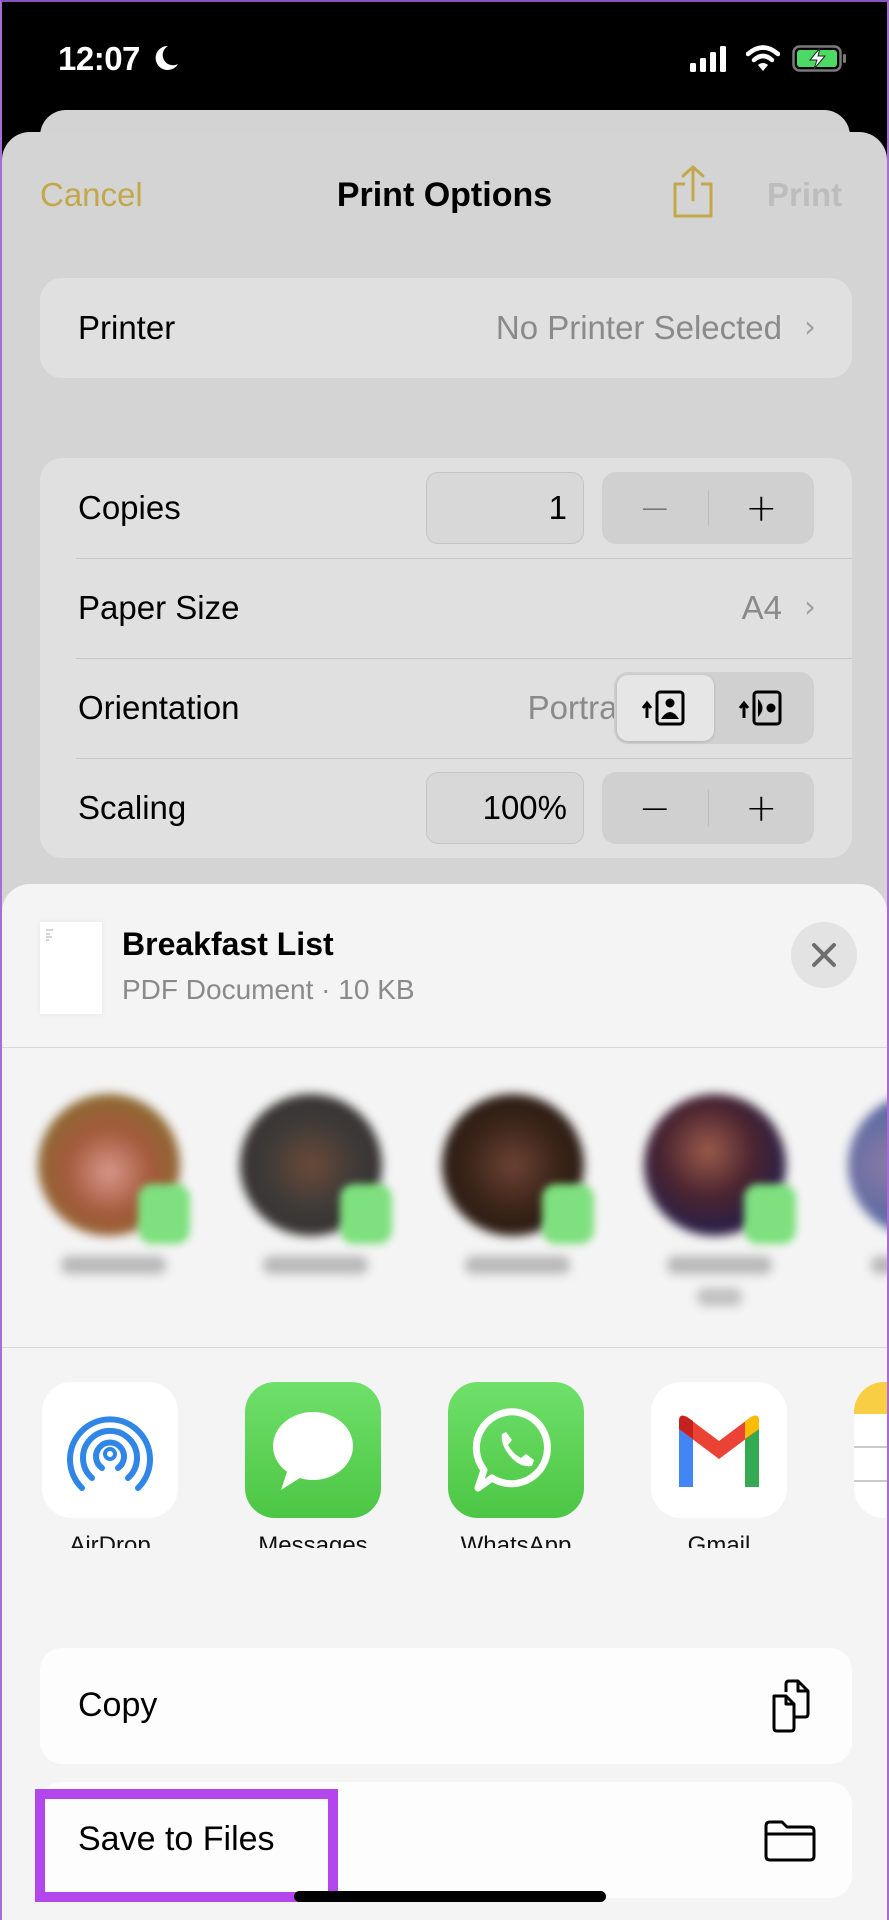 This screenshot has height=1920, width=889. I want to click on airdrop-icon, so click(110, 1450).